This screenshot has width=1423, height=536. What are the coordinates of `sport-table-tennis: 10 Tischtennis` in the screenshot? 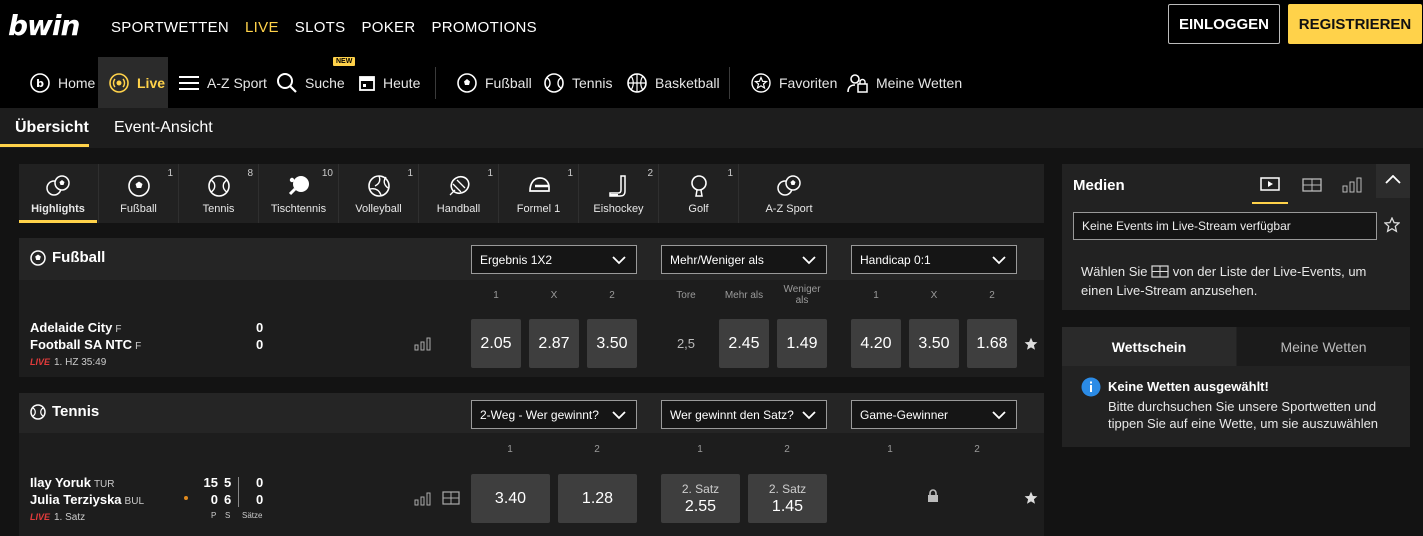 It's located at (298, 193).